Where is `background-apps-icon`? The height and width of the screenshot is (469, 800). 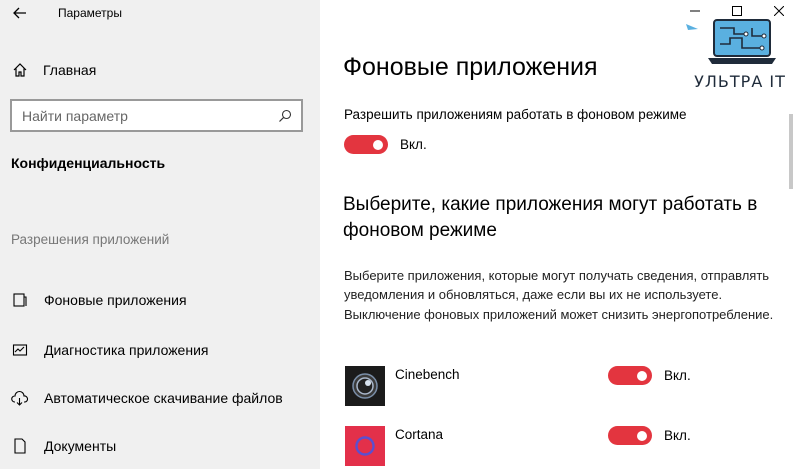 background-apps-icon is located at coordinates (20, 300).